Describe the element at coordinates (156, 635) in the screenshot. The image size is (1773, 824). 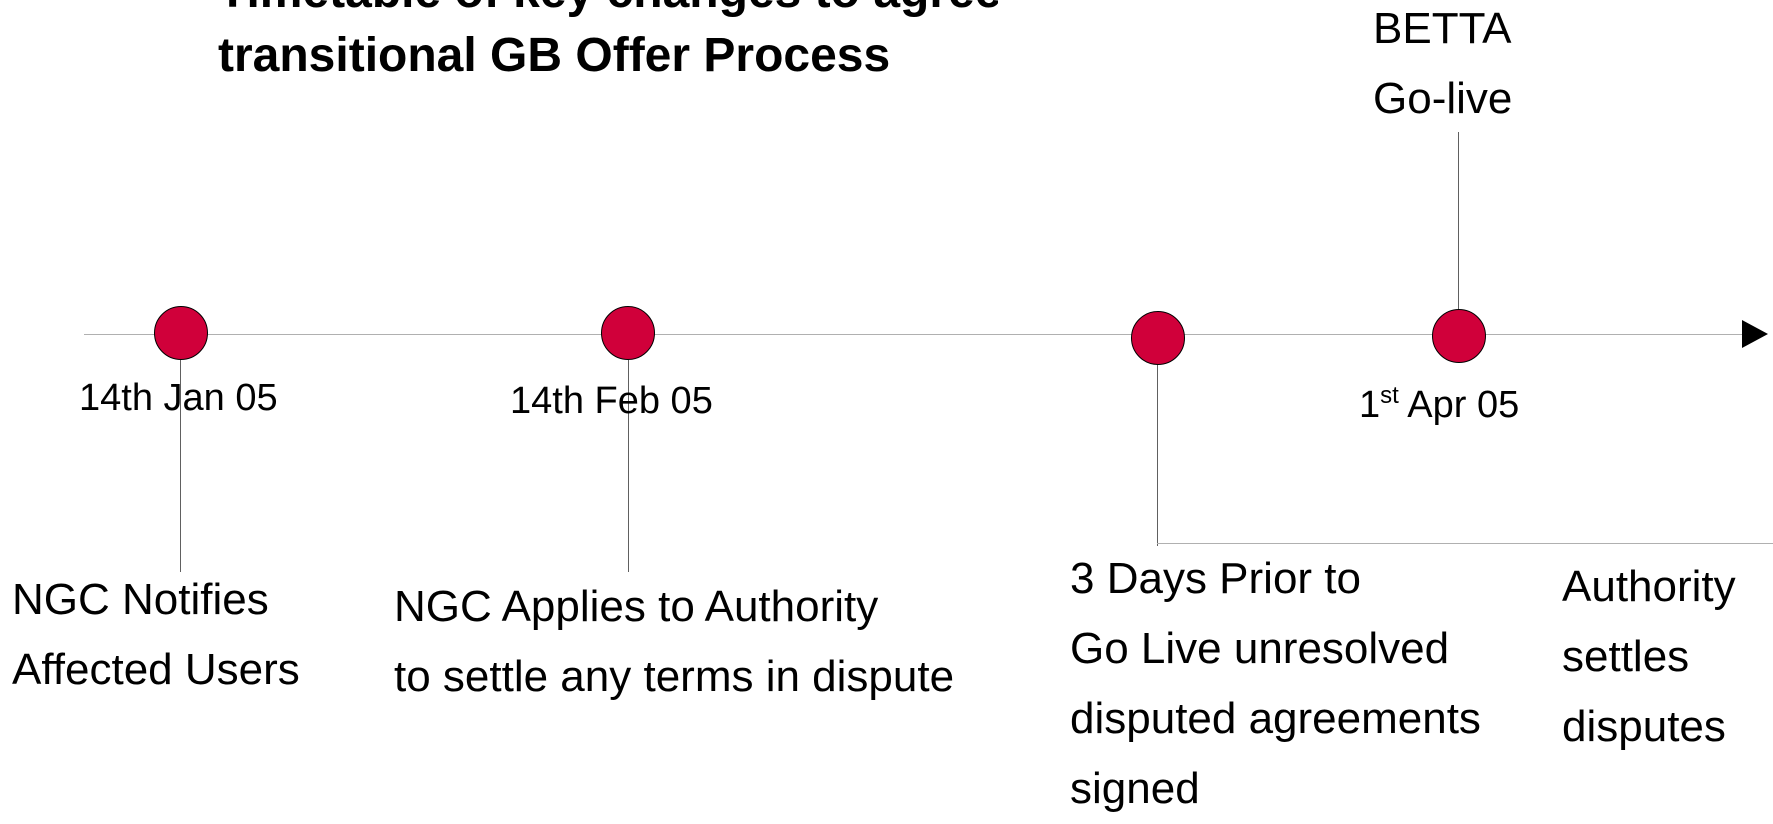
I see `milestone-1-description: NGC Notifies Affected Users` at that location.